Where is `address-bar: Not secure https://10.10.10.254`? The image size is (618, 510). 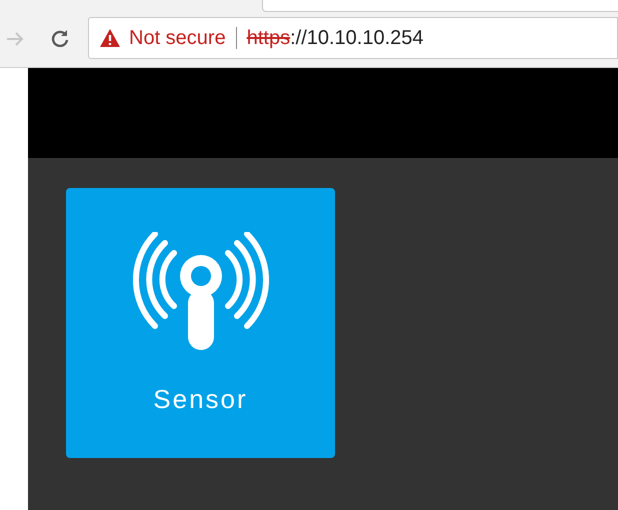
address-bar: Not secure https://10.10.10.254 is located at coordinates (353, 38).